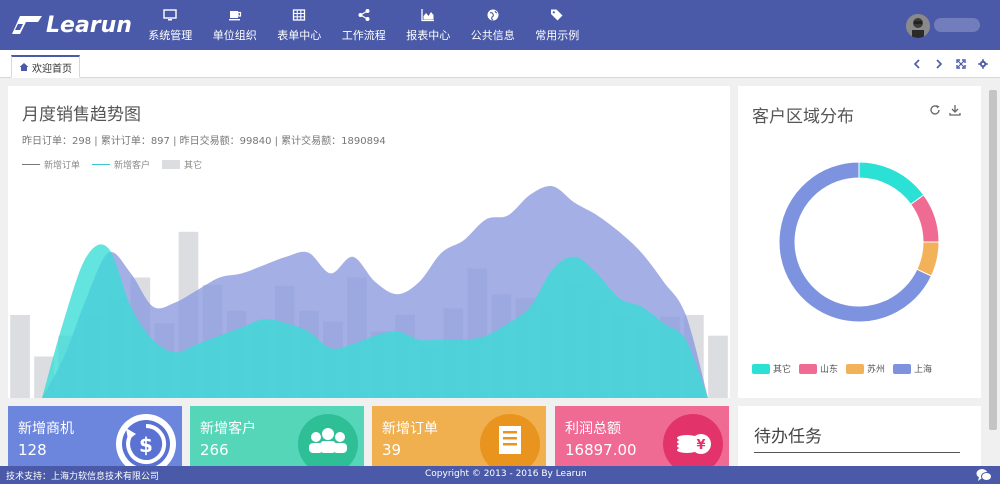 Image resolution: width=1000 pixels, height=484 pixels. What do you see at coordinates (876, 370) in the screenshot?
I see `legend-label: 苏州` at bounding box center [876, 370].